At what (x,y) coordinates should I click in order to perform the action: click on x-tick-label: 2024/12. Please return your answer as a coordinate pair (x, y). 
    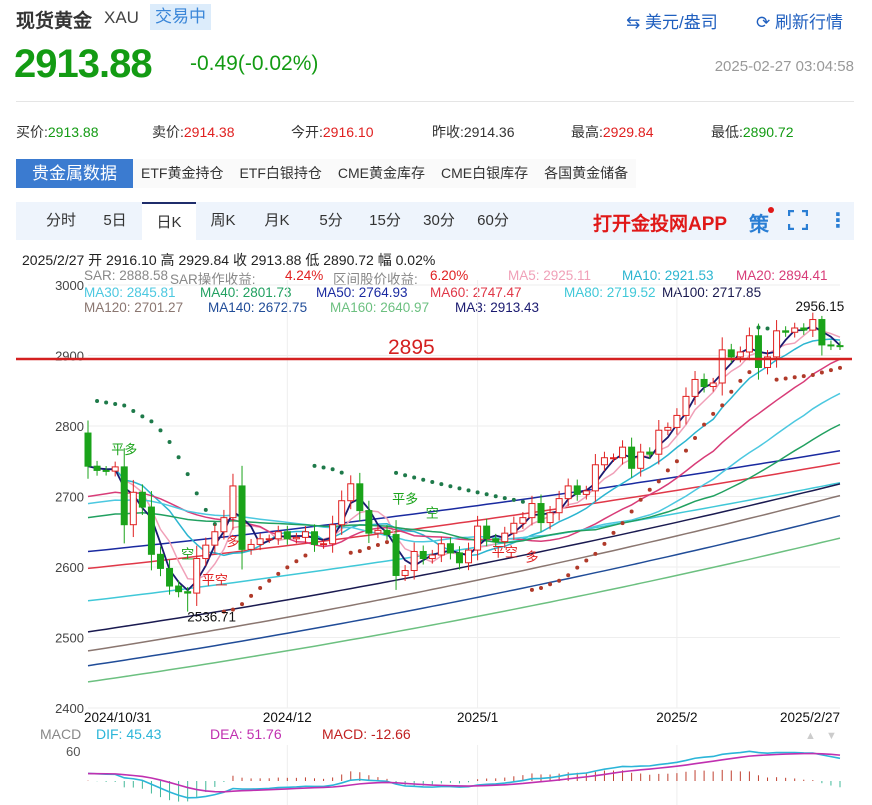
    Looking at the image, I should click on (287, 717).